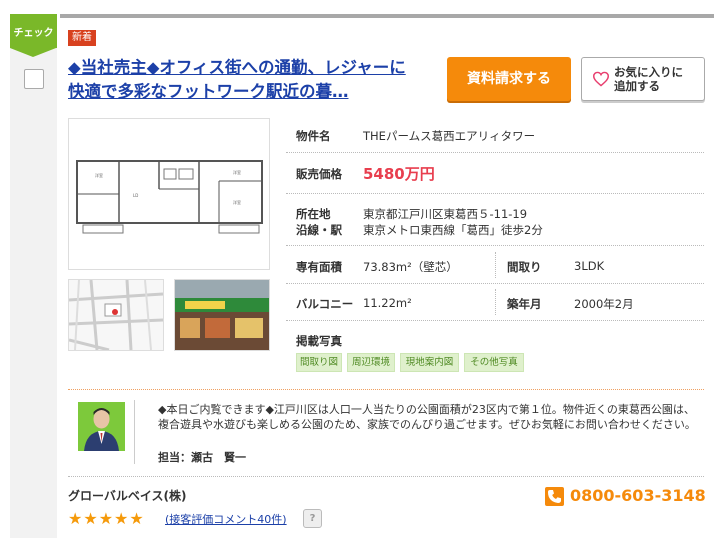  I want to click on floorplan-image: 洋室 LD 洋室 洋室, so click(169, 194).